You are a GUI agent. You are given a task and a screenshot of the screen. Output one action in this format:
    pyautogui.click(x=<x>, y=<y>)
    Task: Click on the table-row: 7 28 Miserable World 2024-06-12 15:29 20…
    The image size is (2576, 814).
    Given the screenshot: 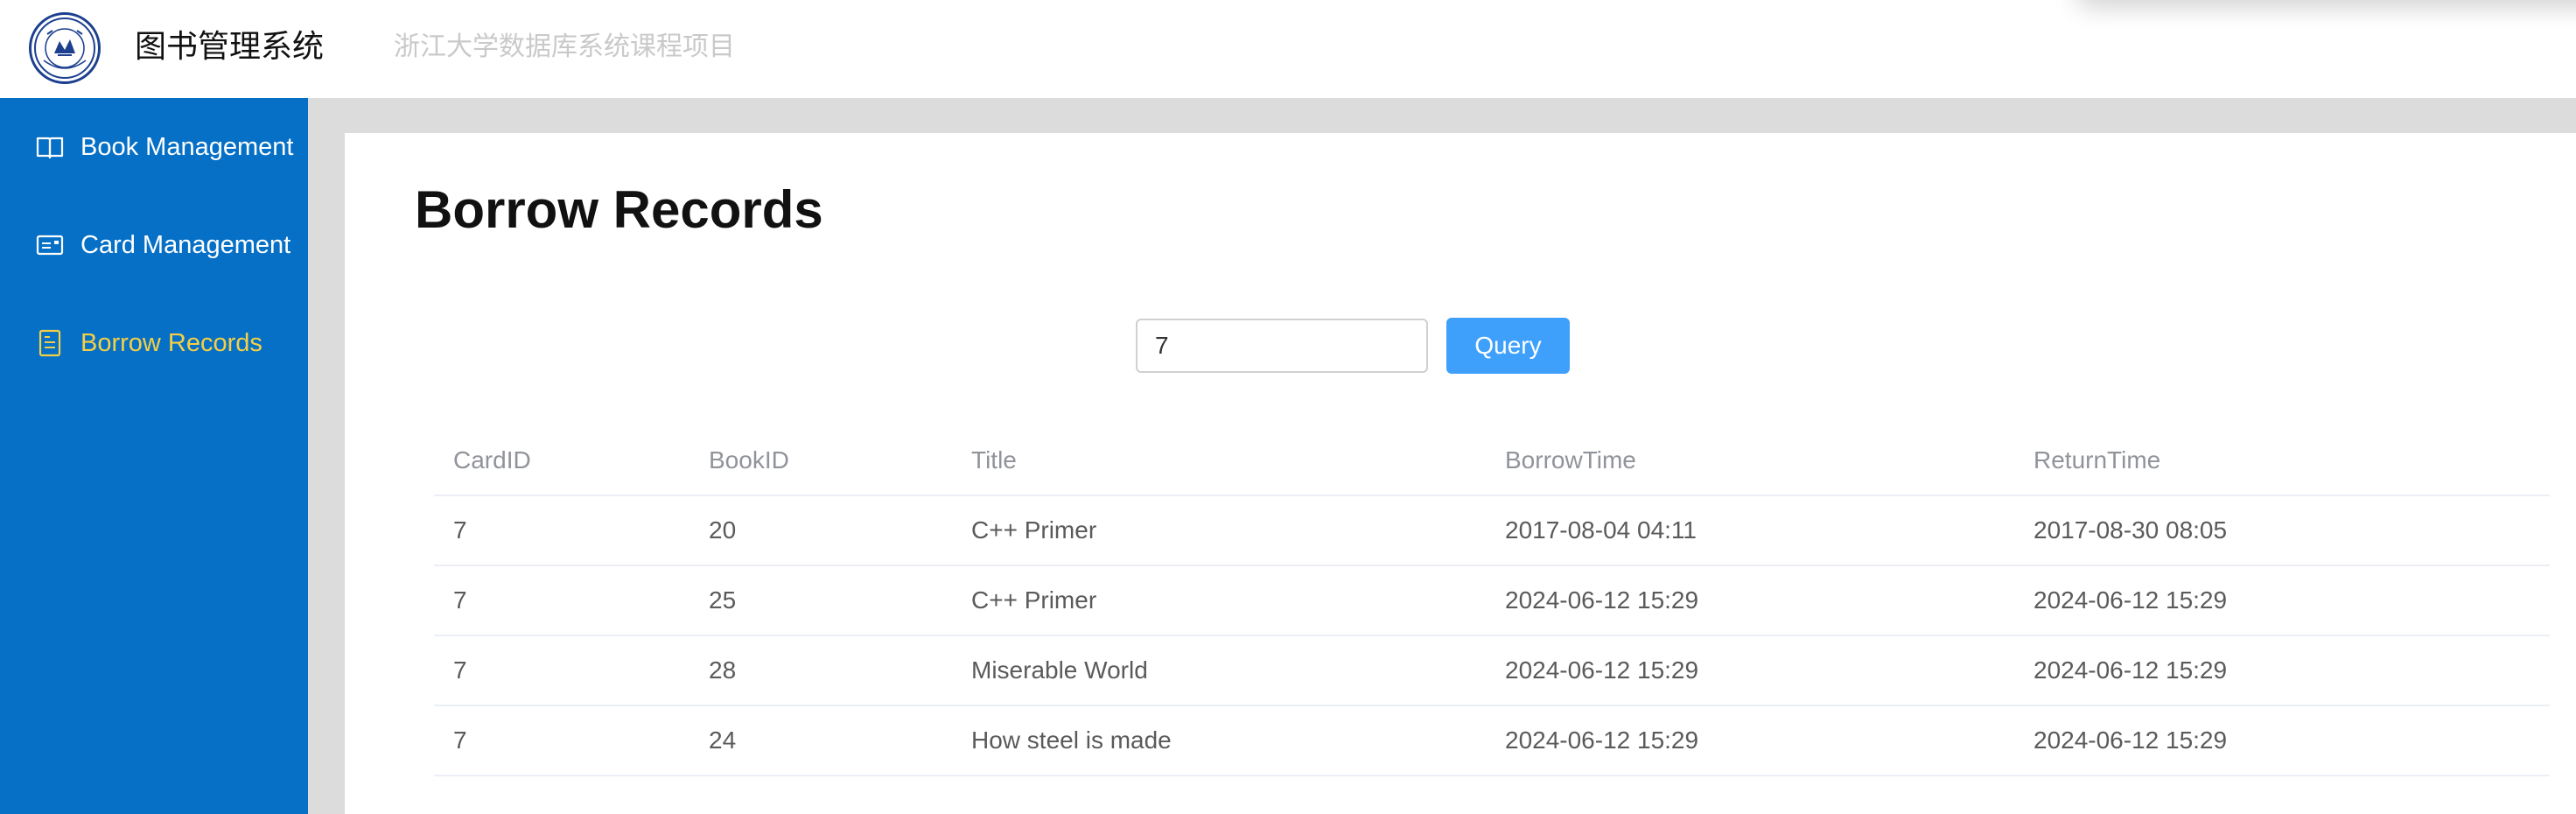 What is the action you would take?
    pyautogui.click(x=1492, y=670)
    